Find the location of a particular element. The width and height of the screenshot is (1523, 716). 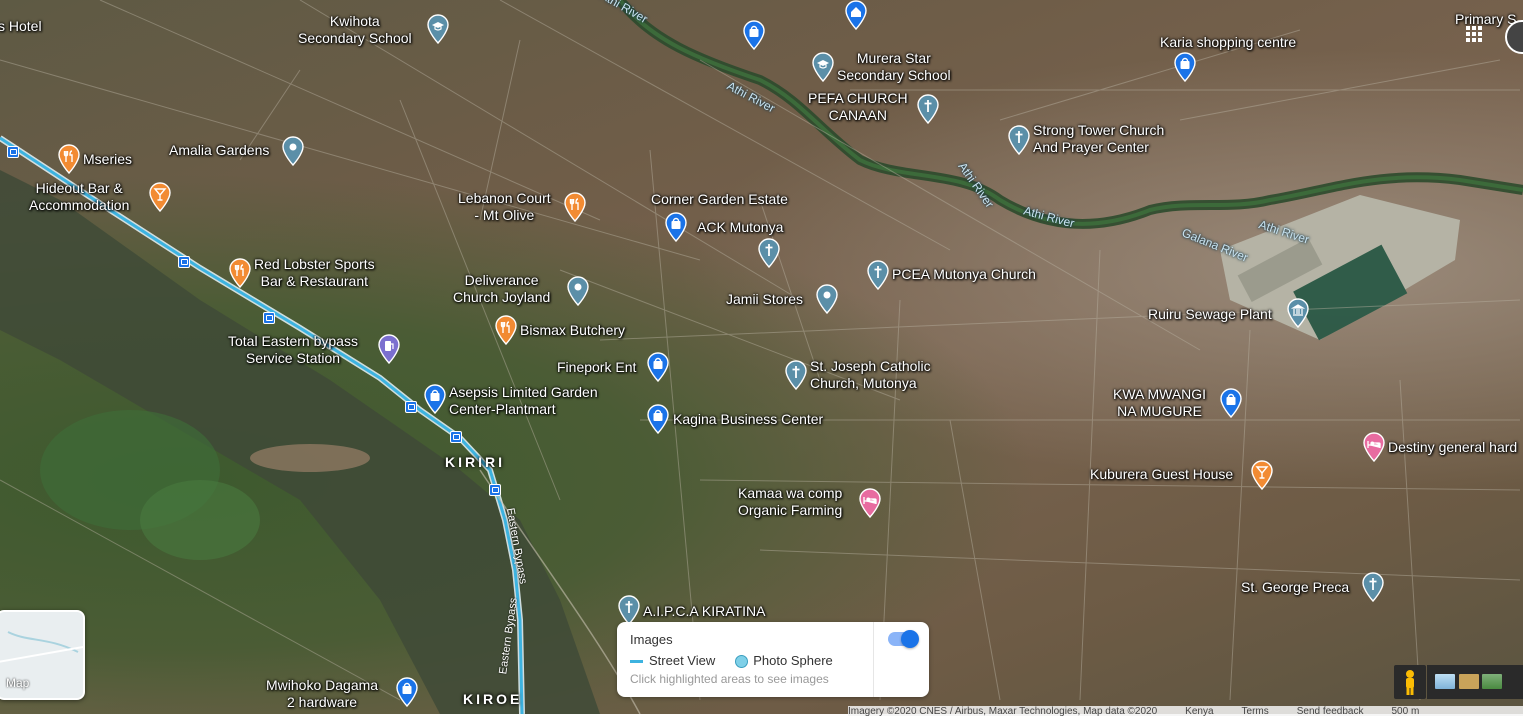

government-pin-icon is located at coordinates (1298, 313).